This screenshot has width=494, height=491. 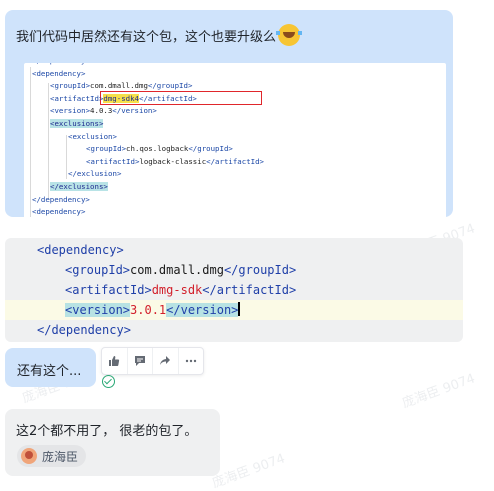 I want to click on laughing-emoji-icon, so click(x=289, y=35).